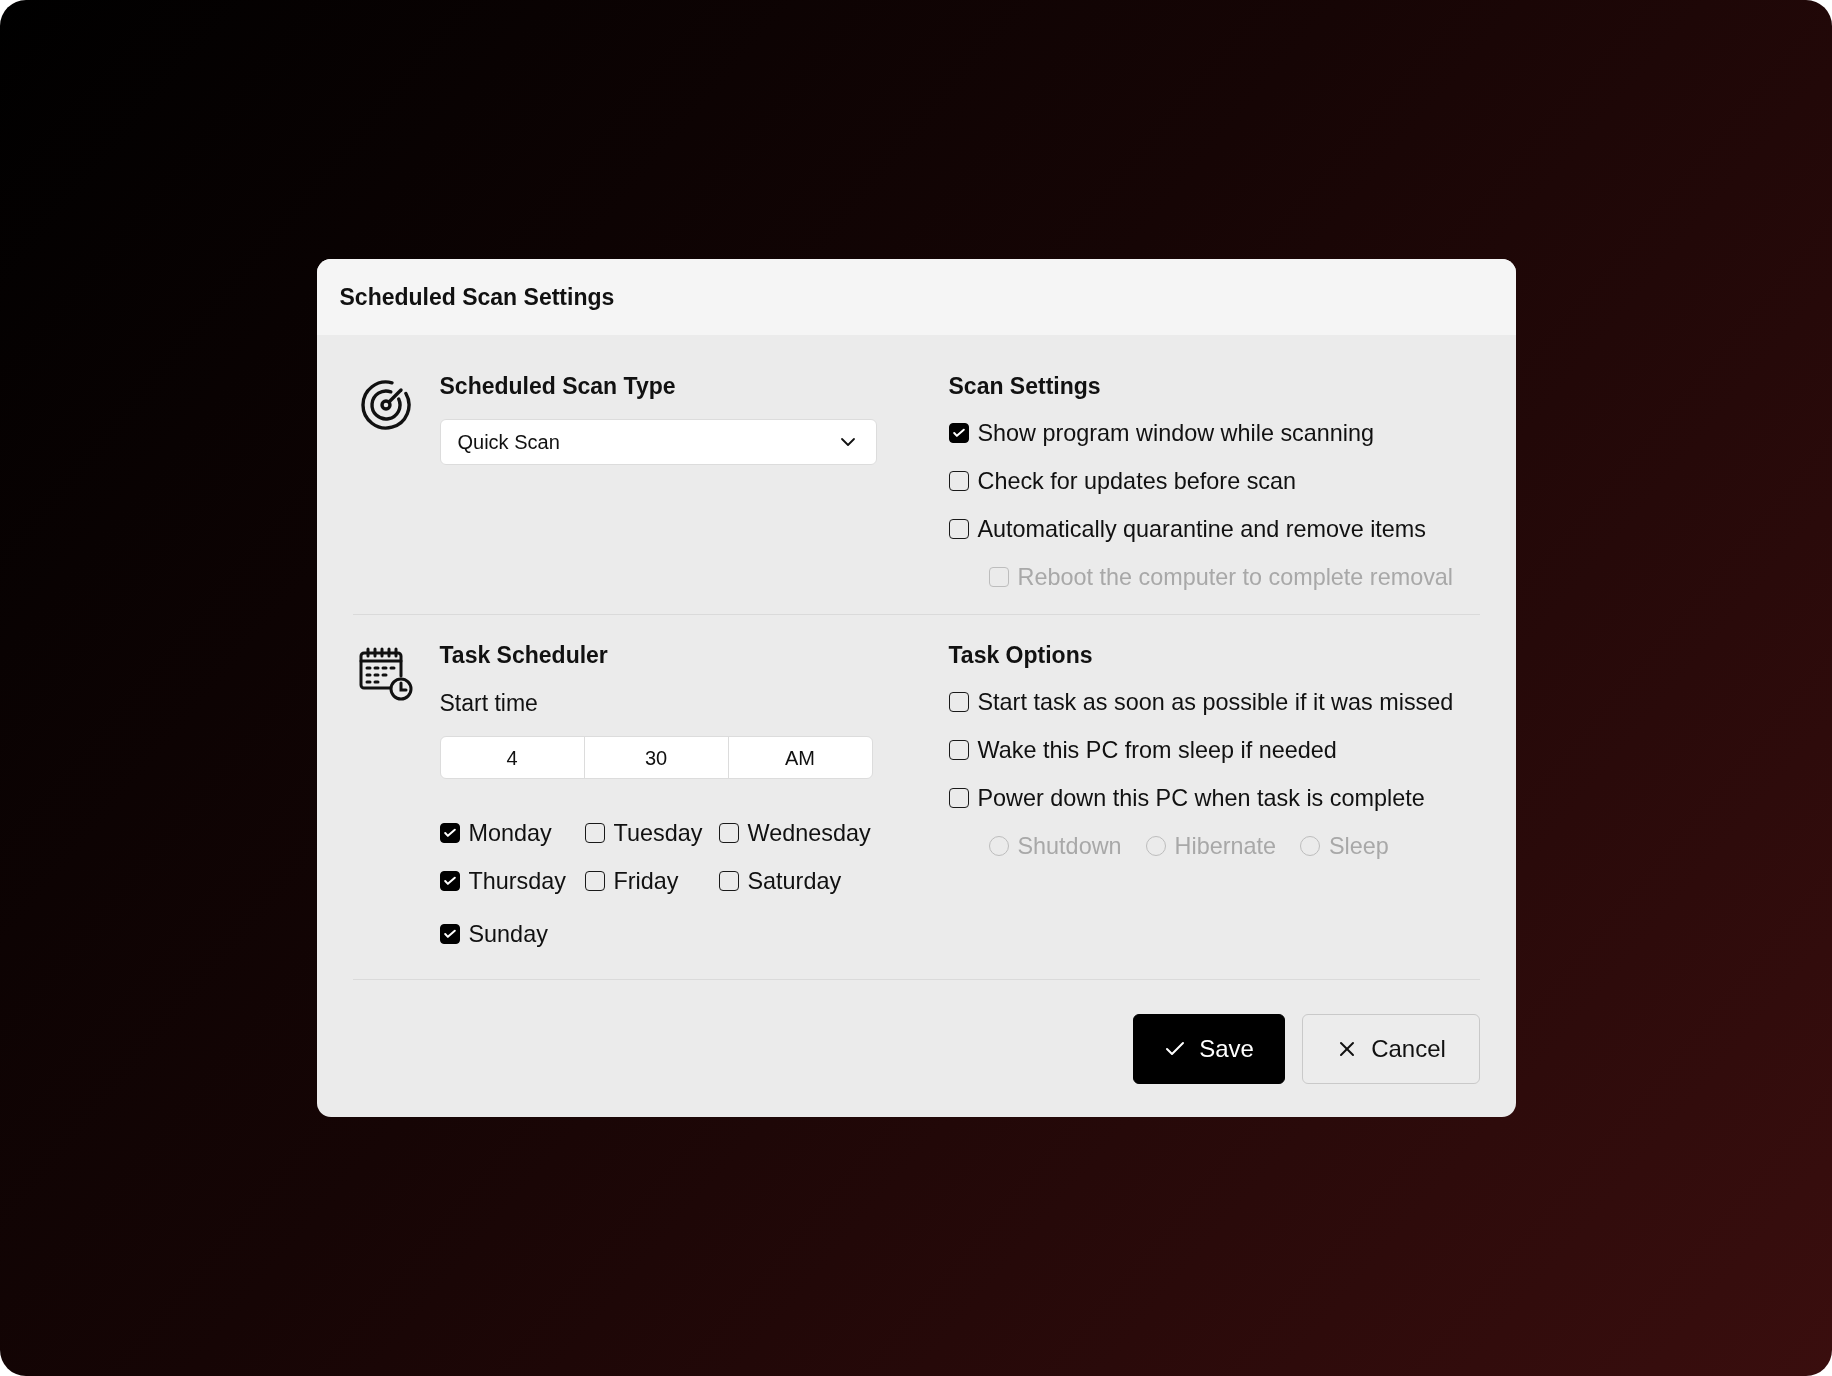  I want to click on option-label: Power down this PC when task is complete, so click(1201, 798).